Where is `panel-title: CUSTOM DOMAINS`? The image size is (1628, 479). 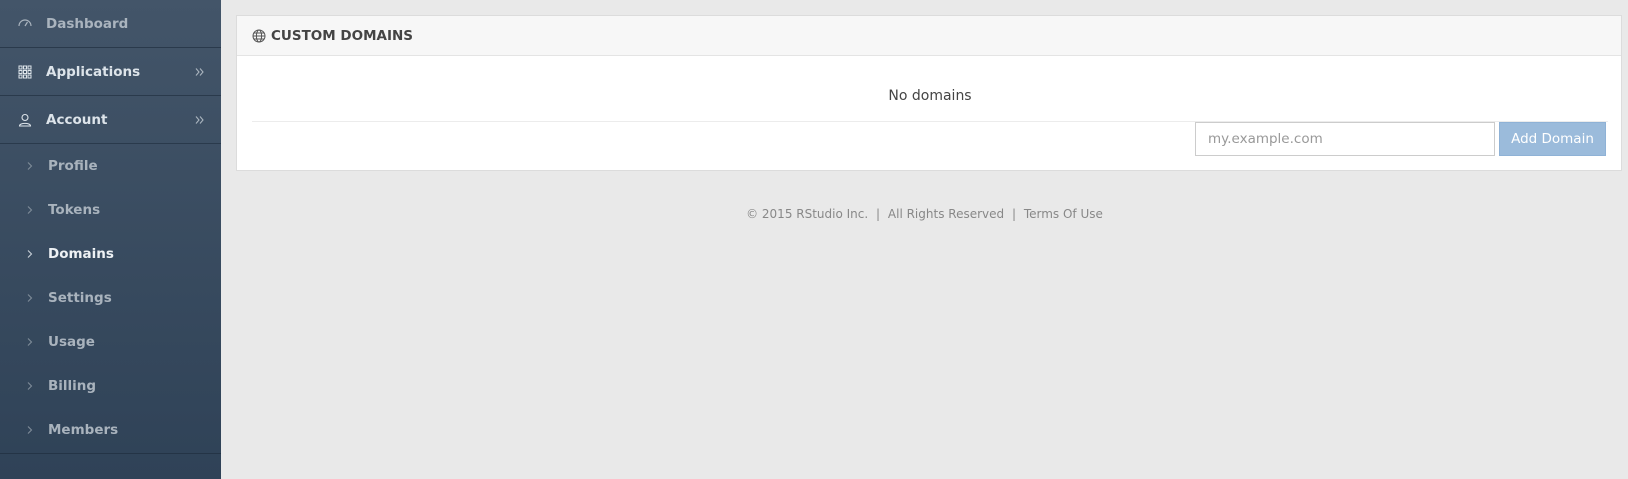 panel-title: CUSTOM DOMAINS is located at coordinates (342, 35).